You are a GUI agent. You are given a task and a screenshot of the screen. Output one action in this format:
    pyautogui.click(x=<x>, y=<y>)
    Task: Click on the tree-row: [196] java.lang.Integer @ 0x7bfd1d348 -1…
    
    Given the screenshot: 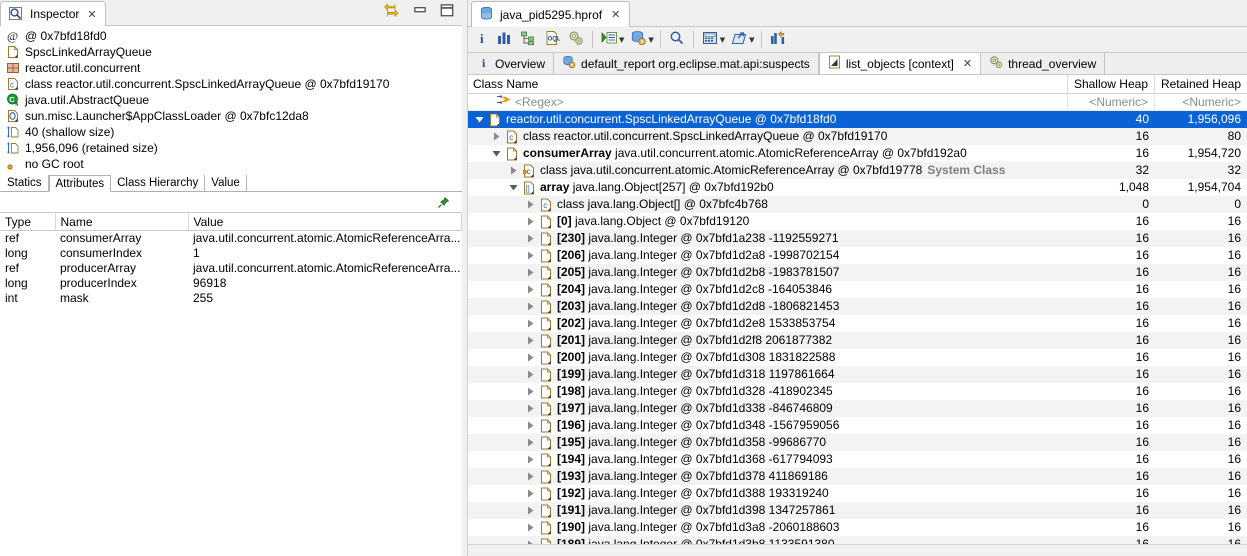 What is the action you would take?
    pyautogui.click(x=857, y=425)
    